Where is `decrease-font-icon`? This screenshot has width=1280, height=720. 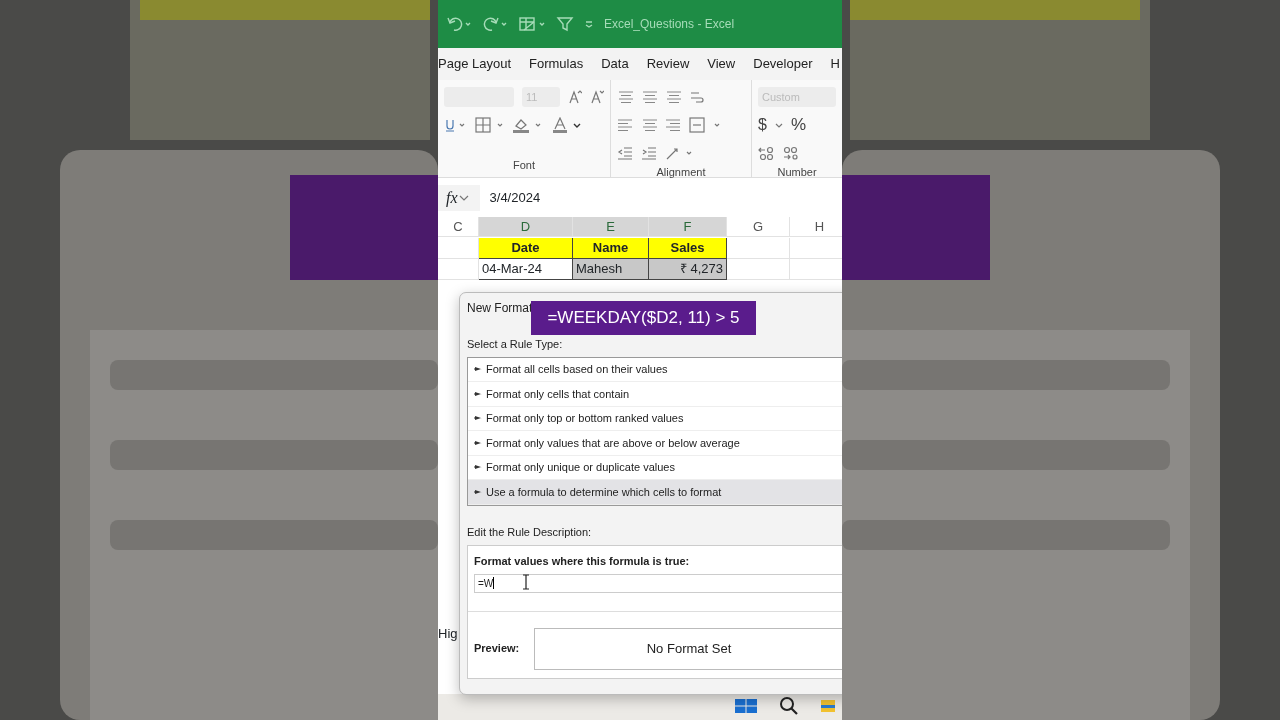
decrease-font-icon is located at coordinates (597, 97).